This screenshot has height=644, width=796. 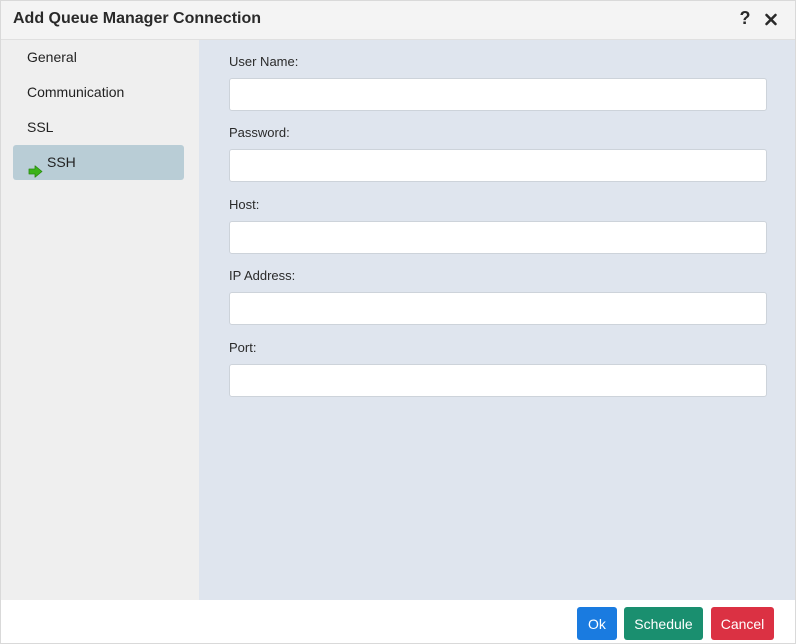 I want to click on cancel-button: Cancel, so click(x=742, y=623).